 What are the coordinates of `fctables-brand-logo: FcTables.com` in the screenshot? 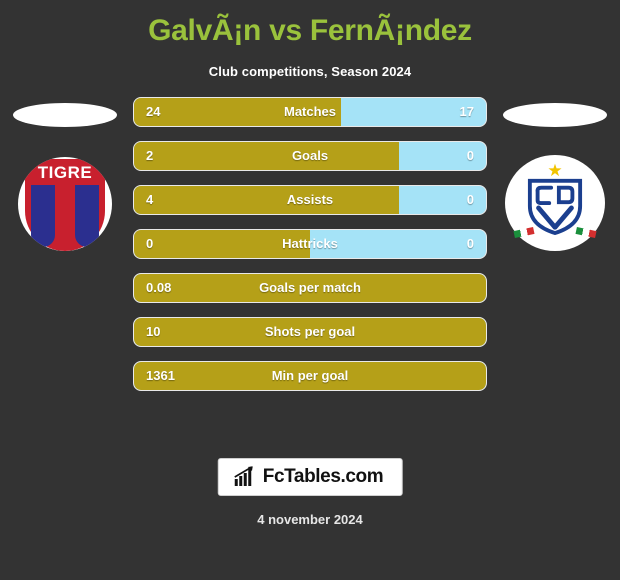 It's located at (310, 477).